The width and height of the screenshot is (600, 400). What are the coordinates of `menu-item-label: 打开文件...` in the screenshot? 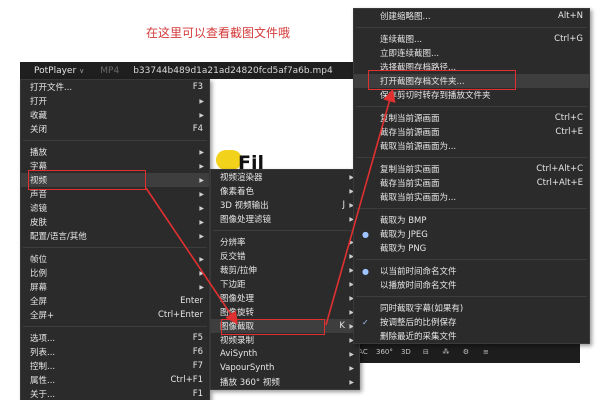 It's located at (51, 88).